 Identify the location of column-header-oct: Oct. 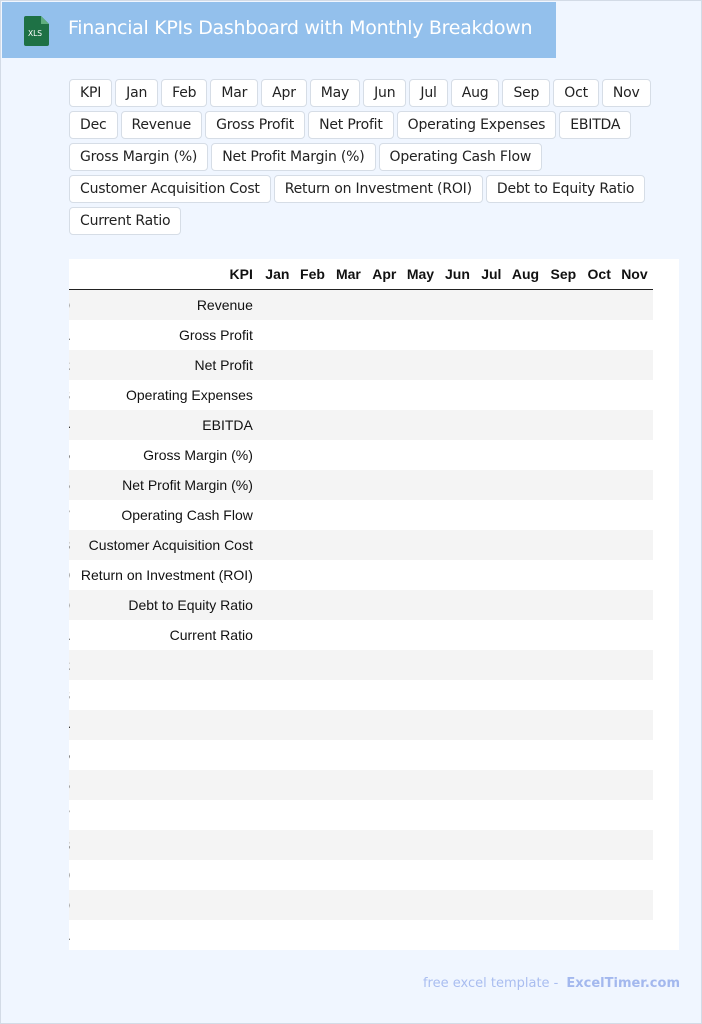
(599, 274).